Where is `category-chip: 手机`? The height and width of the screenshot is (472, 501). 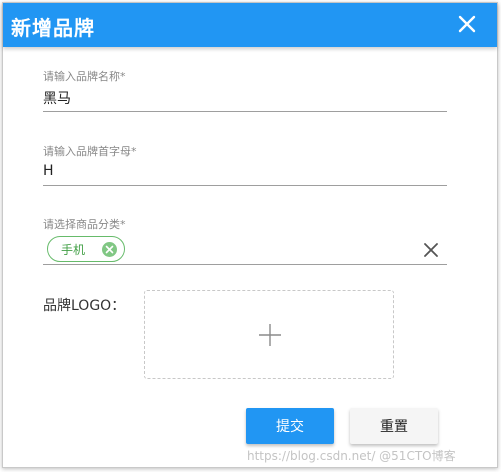
category-chip: 手机 is located at coordinates (86, 249).